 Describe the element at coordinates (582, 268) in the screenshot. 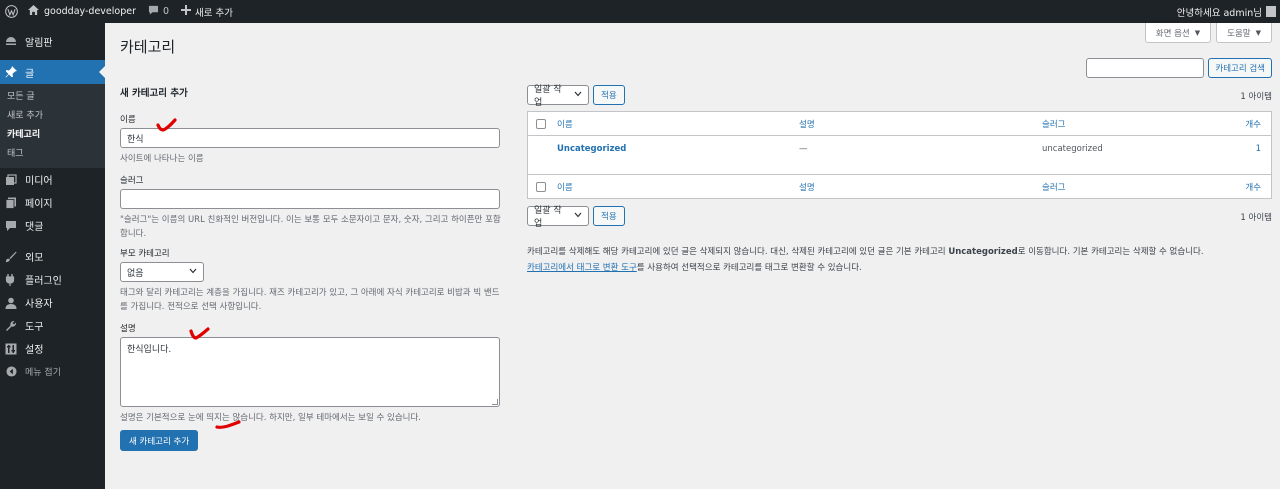

I see `converter-link: 카테고리에서 태그로 변환 도구` at that location.